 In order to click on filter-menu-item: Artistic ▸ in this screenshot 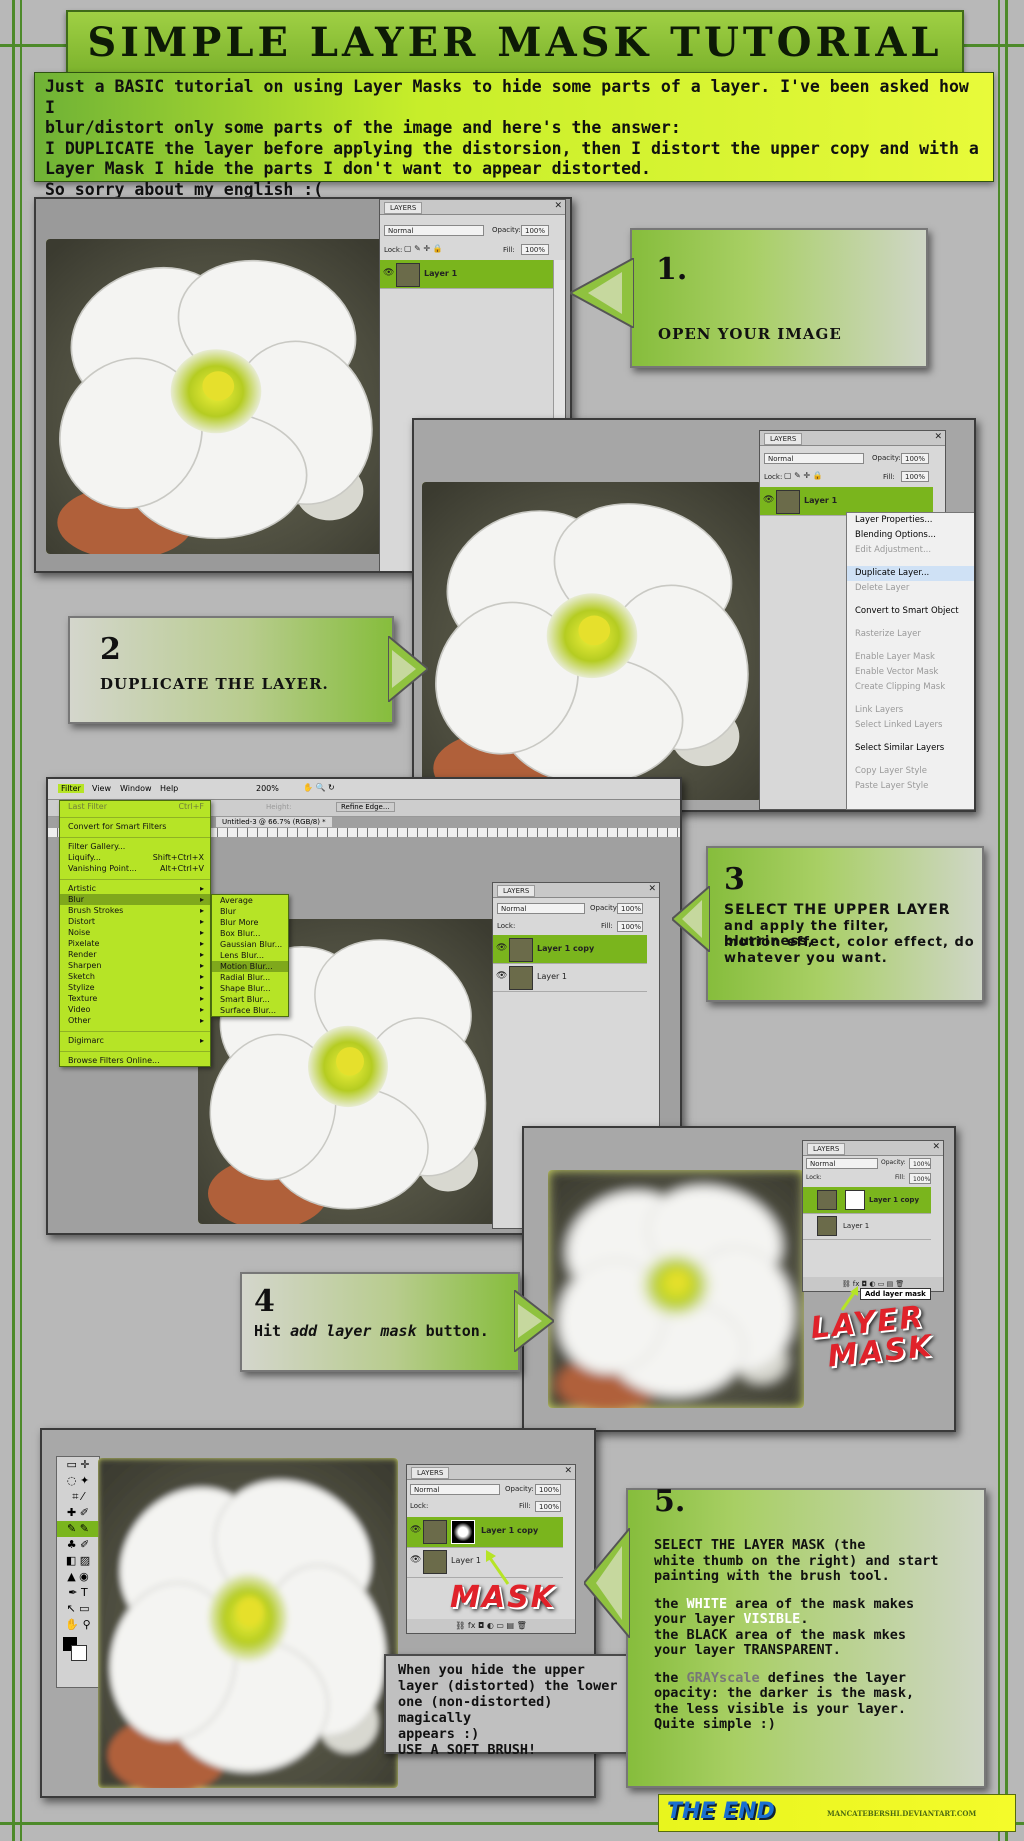, I will do `click(135, 888)`.